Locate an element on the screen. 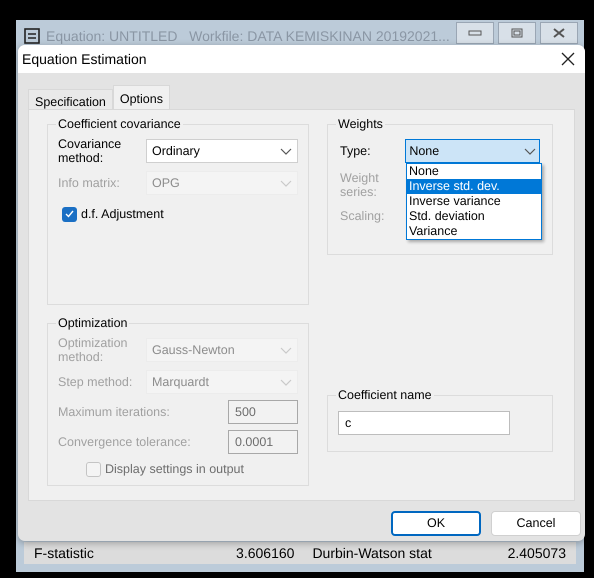 The width and height of the screenshot is (594, 578). field-label: Maximum iterations: is located at coordinates (114, 412).